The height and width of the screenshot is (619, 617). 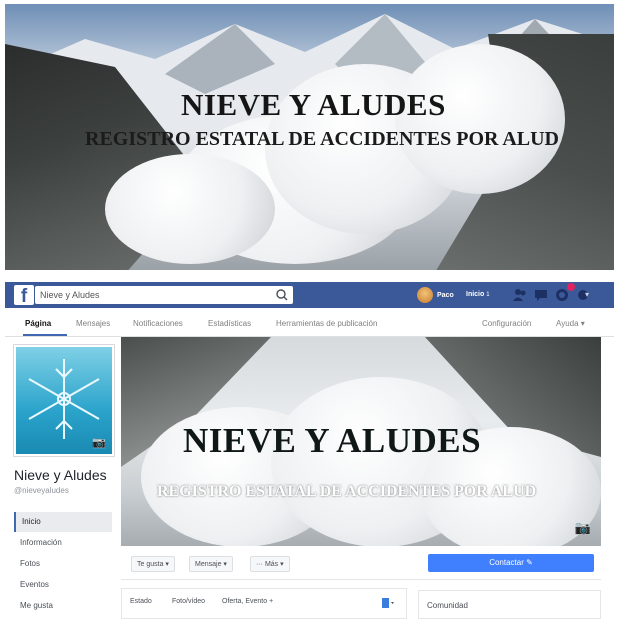 What do you see at coordinates (435, 295) in the screenshot?
I see `profile-link: Paco` at bounding box center [435, 295].